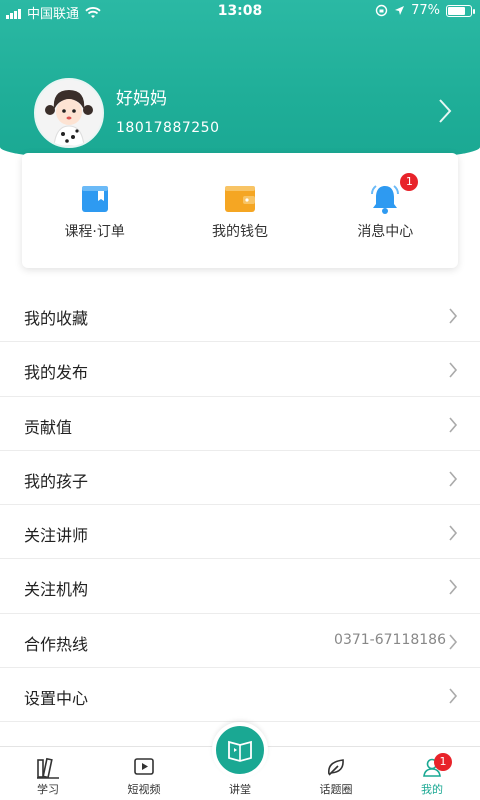  I want to click on menu-item-label: 我的收藏, so click(56, 318).